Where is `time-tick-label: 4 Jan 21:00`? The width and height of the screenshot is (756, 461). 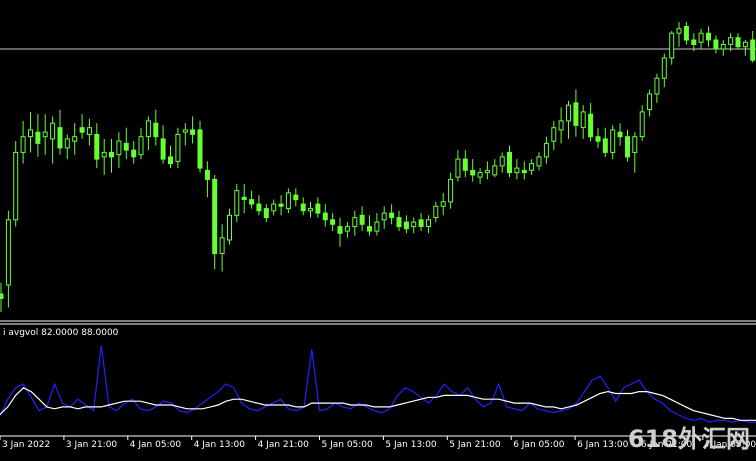
time-tick-label: 4 Jan 21:00 is located at coordinates (284, 445).